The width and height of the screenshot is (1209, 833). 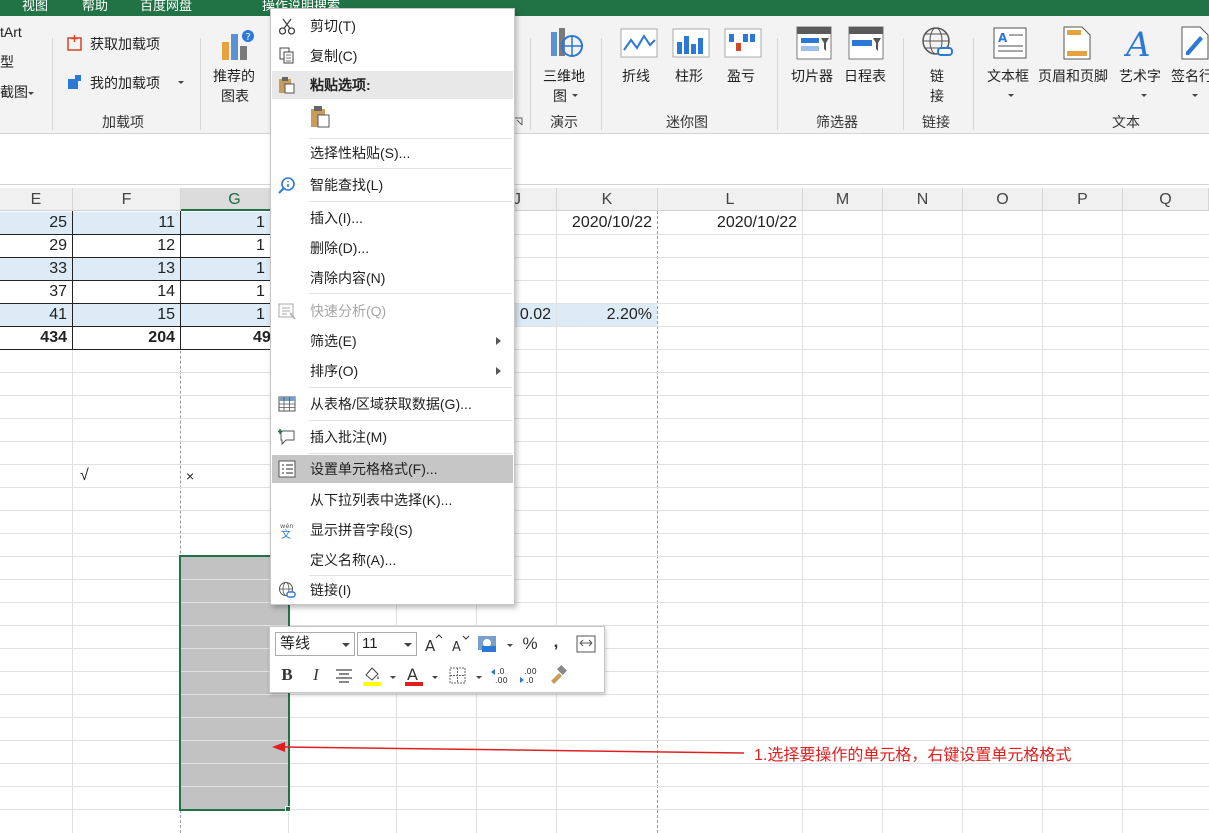 I want to click on mini-toolbar: 等线 11 A A % , B I A .0.00 .00.0, so click(x=437, y=659).